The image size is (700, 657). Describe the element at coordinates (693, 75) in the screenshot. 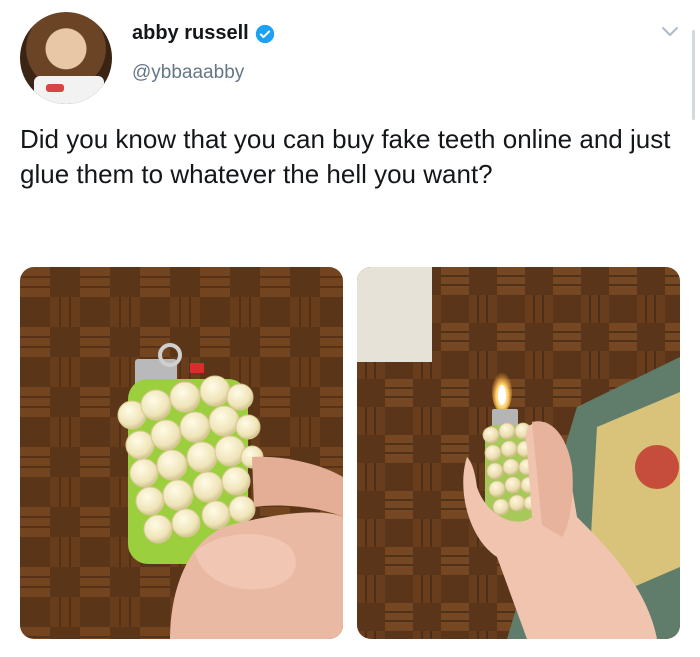

I see `scrollbar` at that location.